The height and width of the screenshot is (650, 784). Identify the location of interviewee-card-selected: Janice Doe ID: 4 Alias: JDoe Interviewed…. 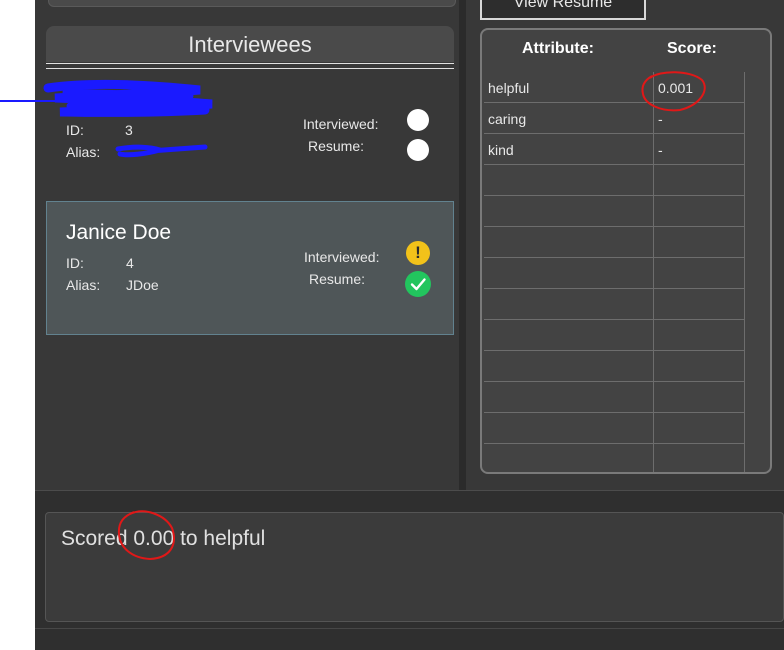
(250, 268).